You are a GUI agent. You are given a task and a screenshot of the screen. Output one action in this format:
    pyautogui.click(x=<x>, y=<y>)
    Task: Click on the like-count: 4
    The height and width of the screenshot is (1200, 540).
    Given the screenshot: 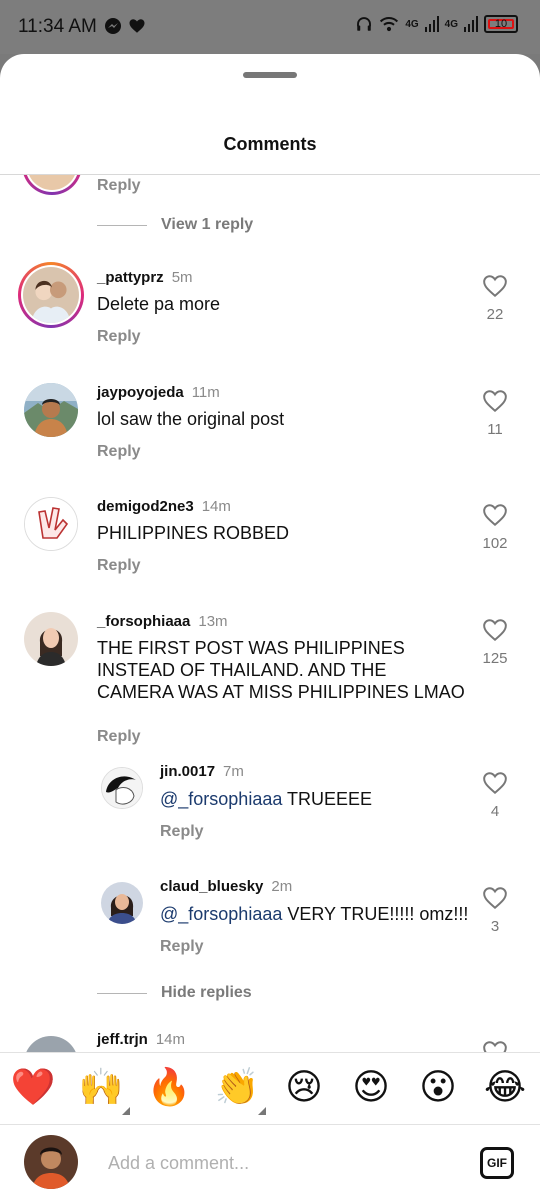 What is the action you would take?
    pyautogui.click(x=495, y=811)
    